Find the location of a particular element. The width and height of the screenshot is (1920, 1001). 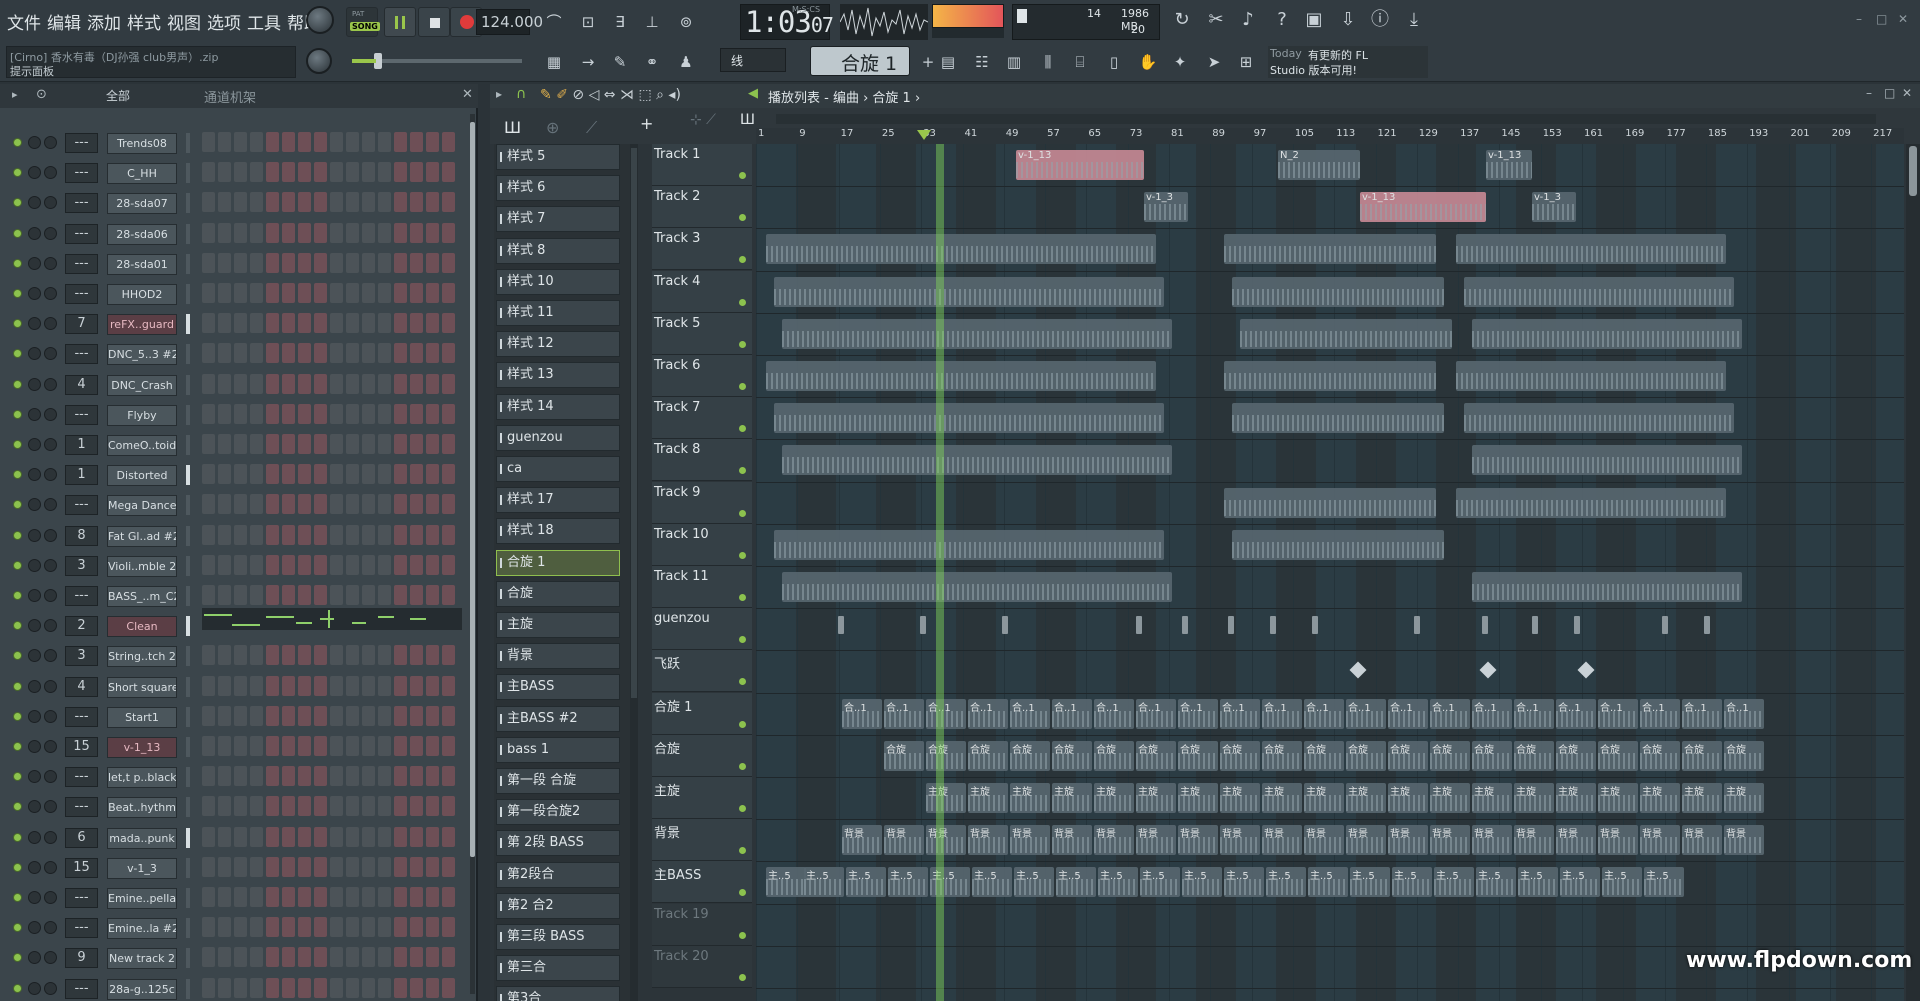

menu-patterns: 样式 is located at coordinates (144, 21).